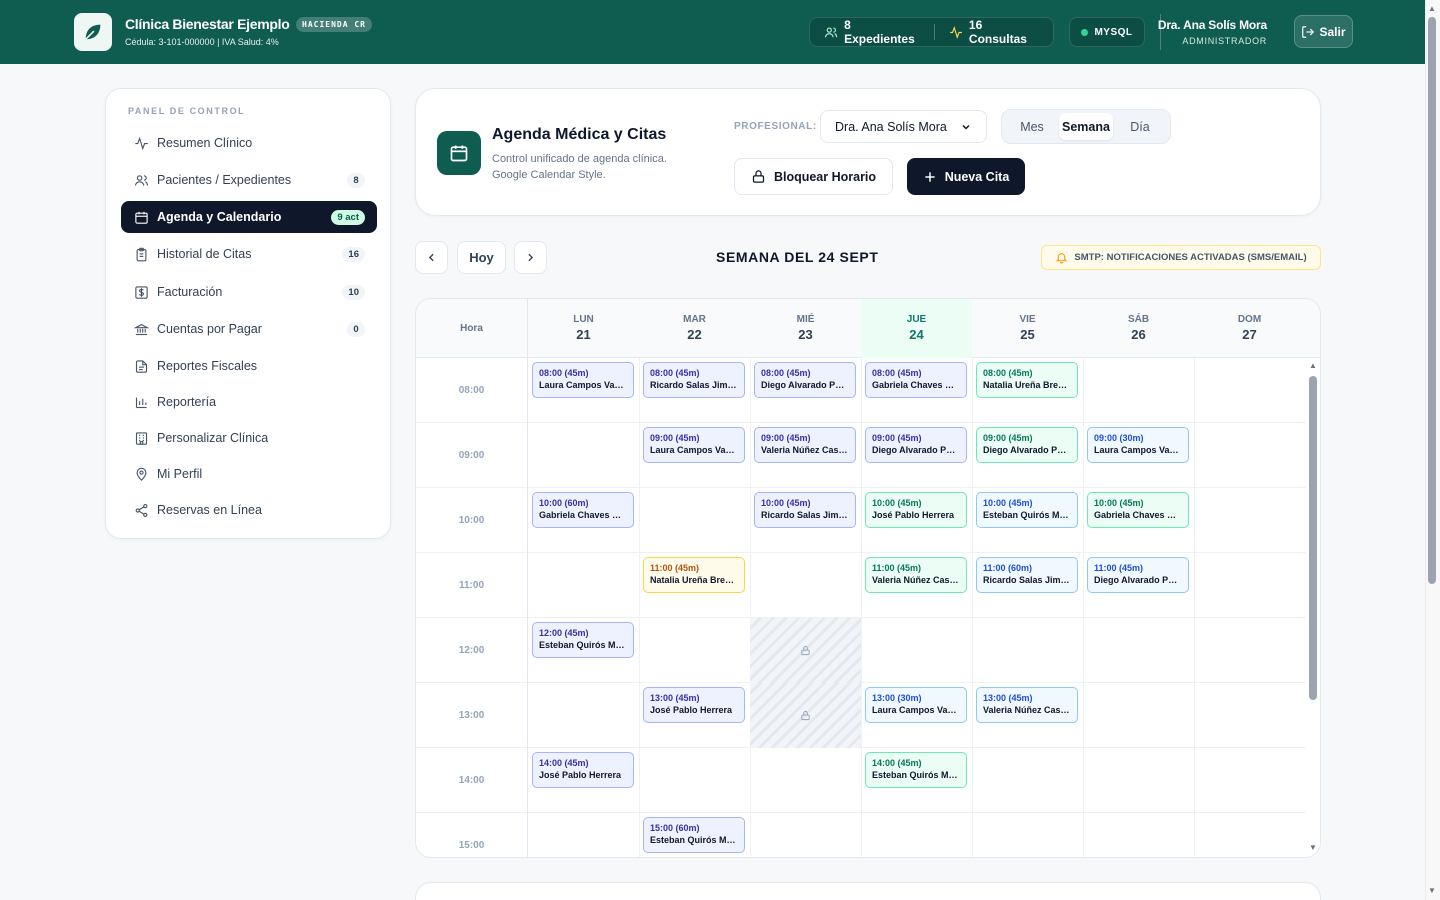 The height and width of the screenshot is (900, 1440). What do you see at coordinates (1027, 328) in the screenshot?
I see `day-header-vie: VIE 25` at bounding box center [1027, 328].